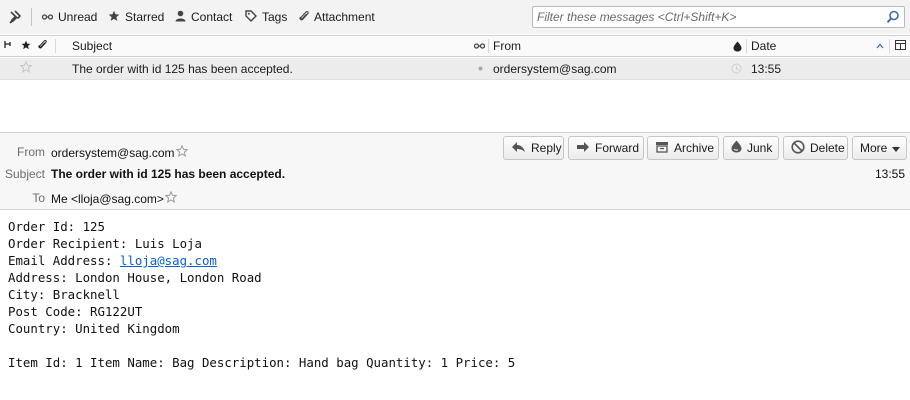 This screenshot has width=910, height=400. What do you see at coordinates (64, 260) in the screenshot?
I see `email-prefix: Email Address:` at bounding box center [64, 260].